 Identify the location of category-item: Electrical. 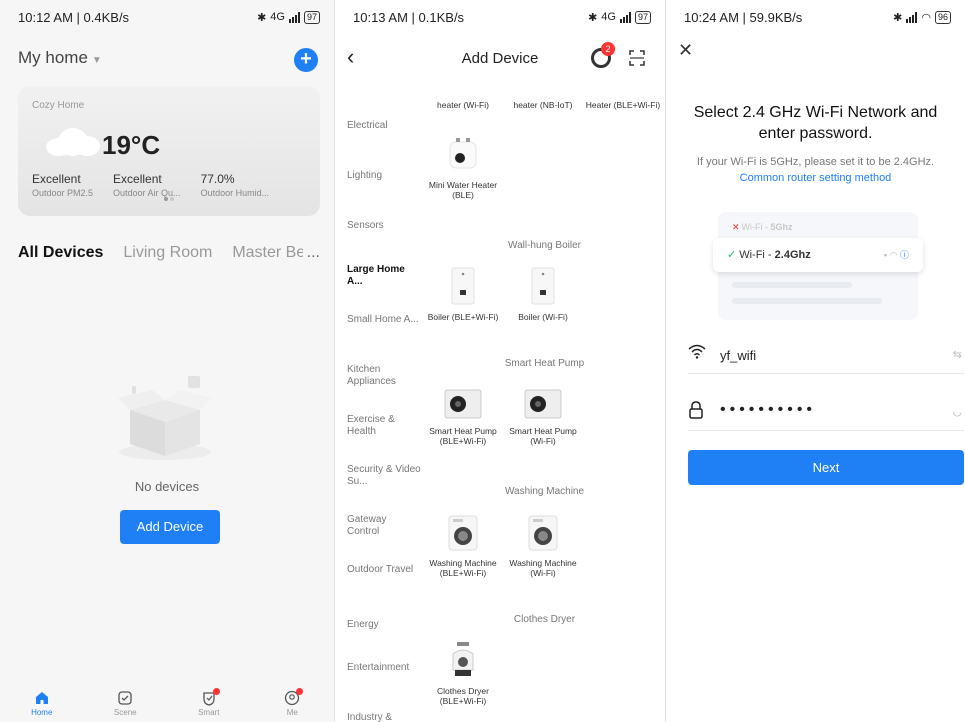
(384, 126).